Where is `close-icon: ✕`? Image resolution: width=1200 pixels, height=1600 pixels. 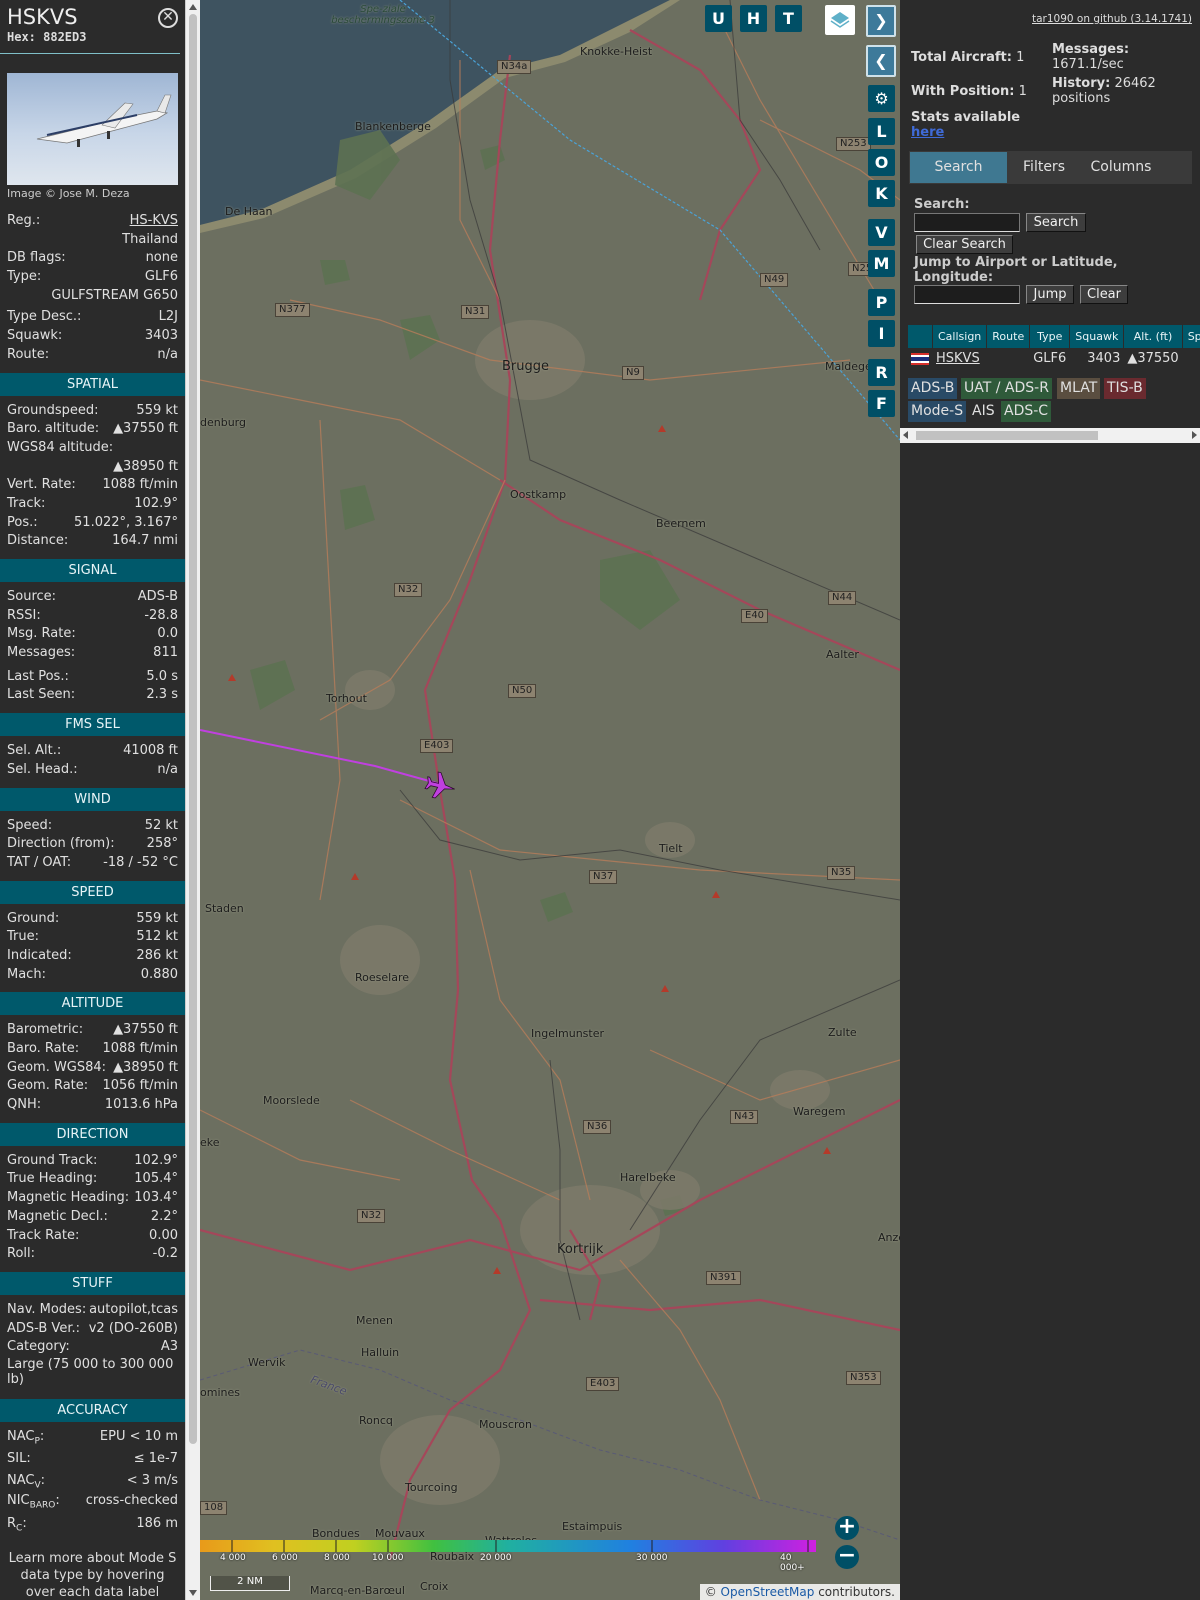
close-icon: ✕ is located at coordinates (168, 18).